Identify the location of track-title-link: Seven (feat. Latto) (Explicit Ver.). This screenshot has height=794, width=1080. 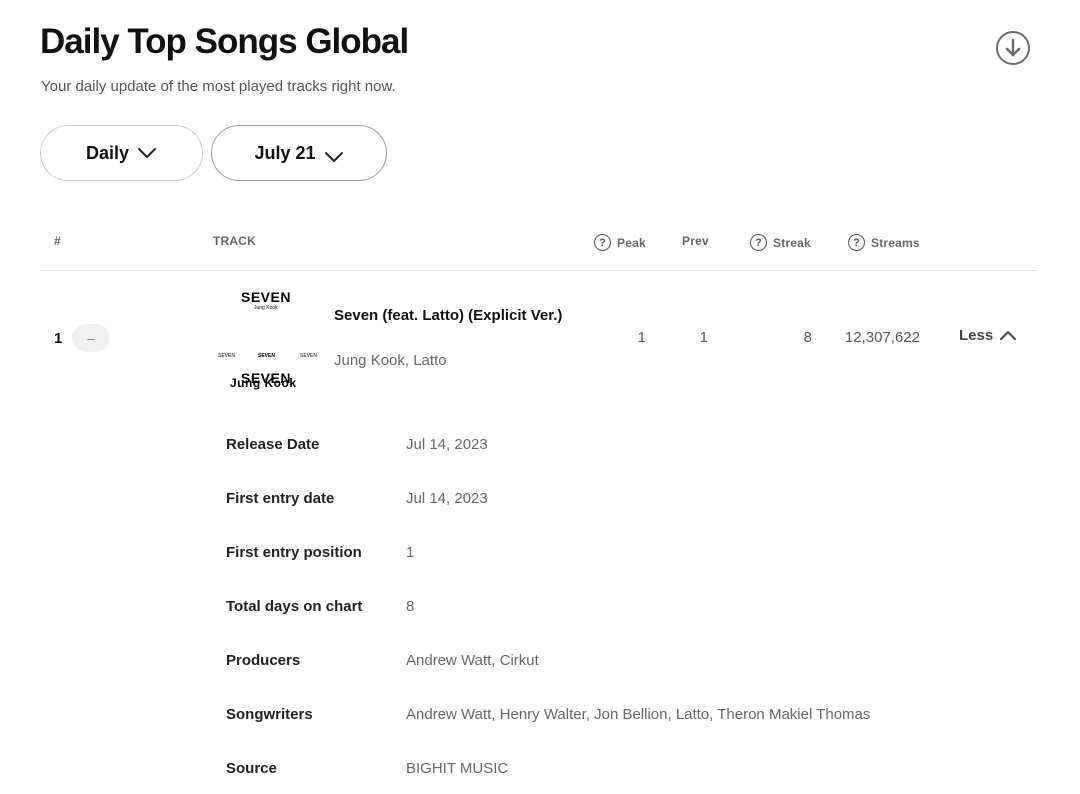
(449, 315).